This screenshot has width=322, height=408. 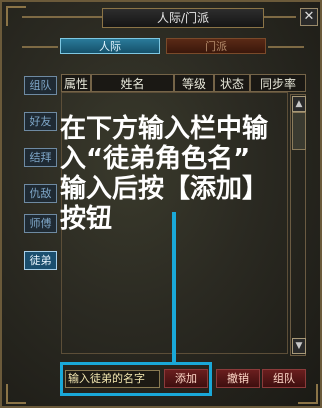 What do you see at coordinates (155, 159) in the screenshot?
I see `instruction-line: 入“徒弟角色名”` at bounding box center [155, 159].